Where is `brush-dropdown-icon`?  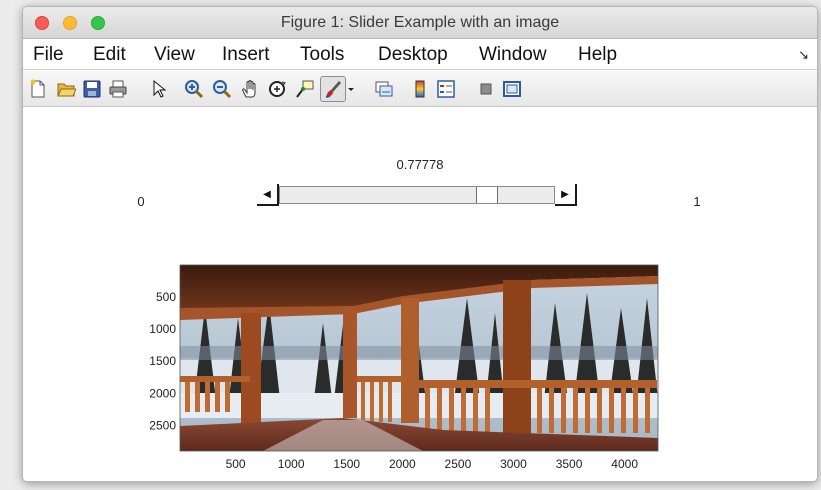 brush-dropdown-icon is located at coordinates (351, 89).